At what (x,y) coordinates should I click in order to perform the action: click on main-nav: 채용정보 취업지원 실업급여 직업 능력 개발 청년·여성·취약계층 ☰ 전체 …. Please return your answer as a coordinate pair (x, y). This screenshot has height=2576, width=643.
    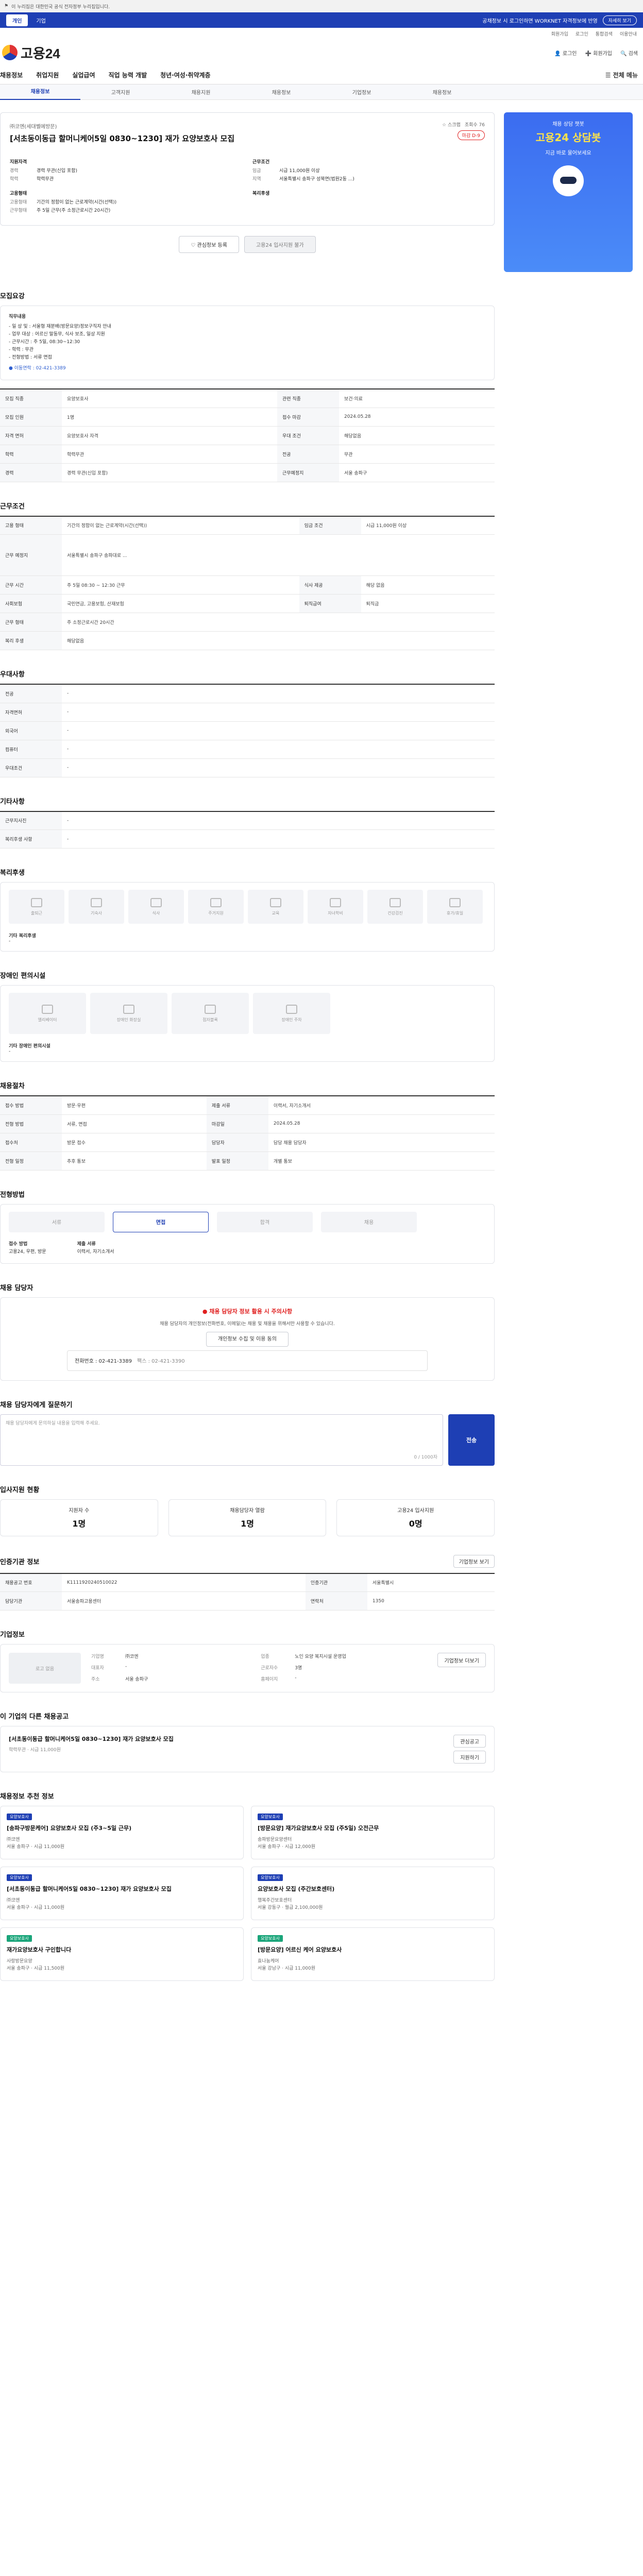
    Looking at the image, I should click on (321, 75).